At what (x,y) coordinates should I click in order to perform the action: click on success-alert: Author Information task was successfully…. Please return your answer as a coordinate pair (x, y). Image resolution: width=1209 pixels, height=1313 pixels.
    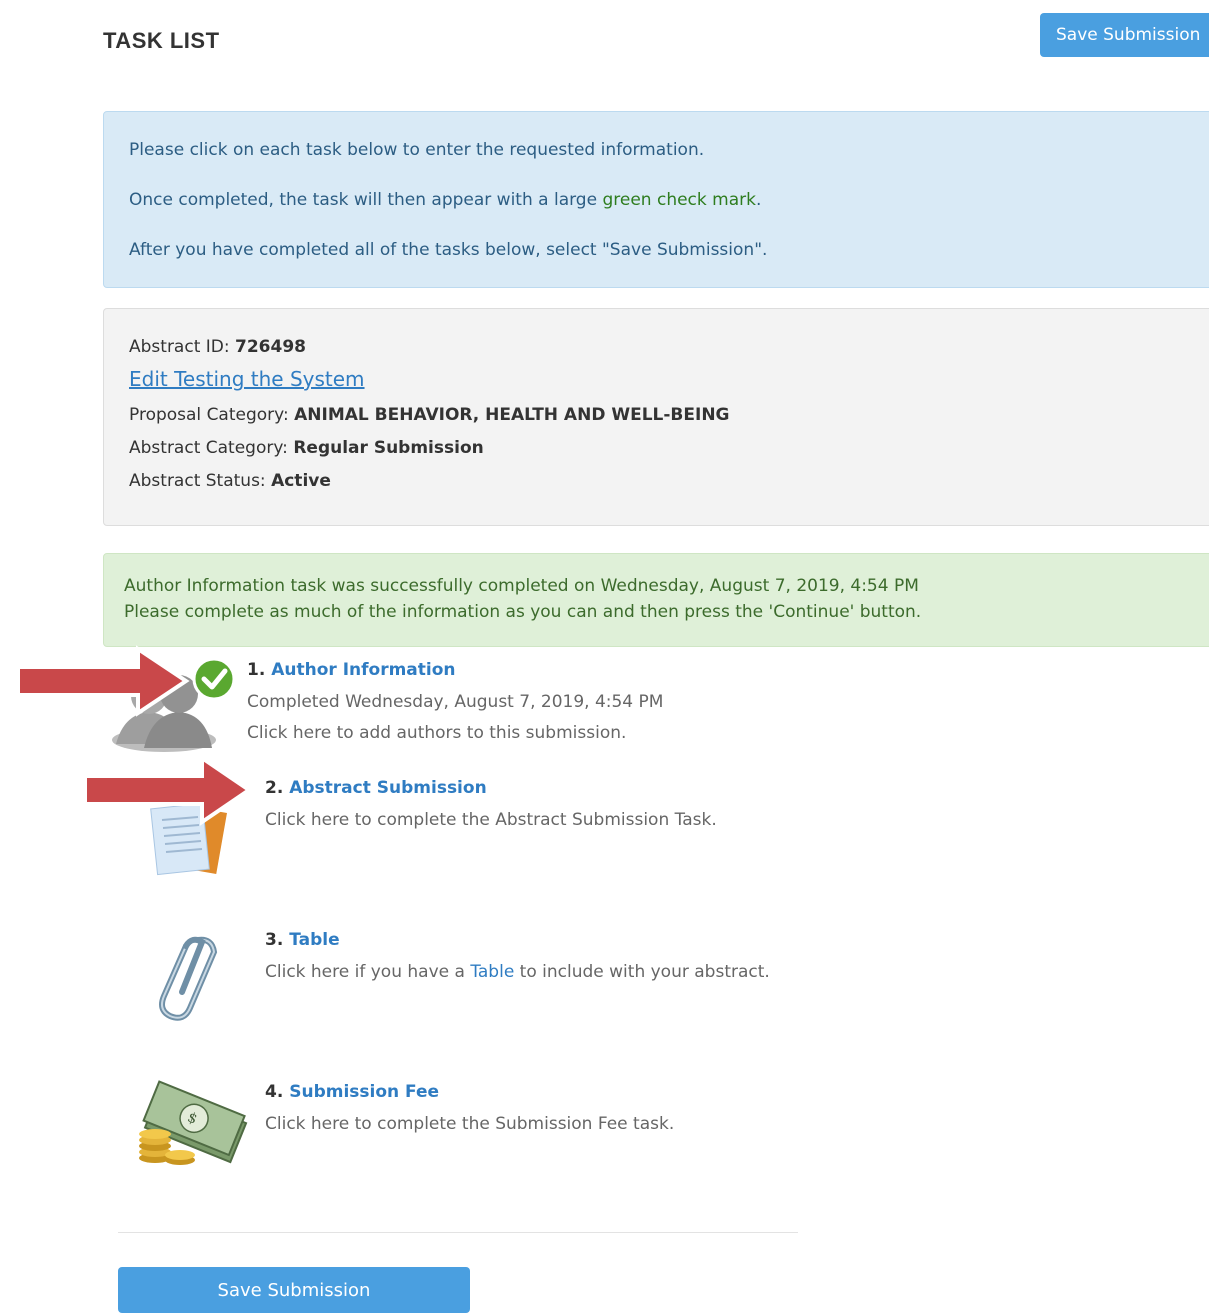
    Looking at the image, I should click on (656, 600).